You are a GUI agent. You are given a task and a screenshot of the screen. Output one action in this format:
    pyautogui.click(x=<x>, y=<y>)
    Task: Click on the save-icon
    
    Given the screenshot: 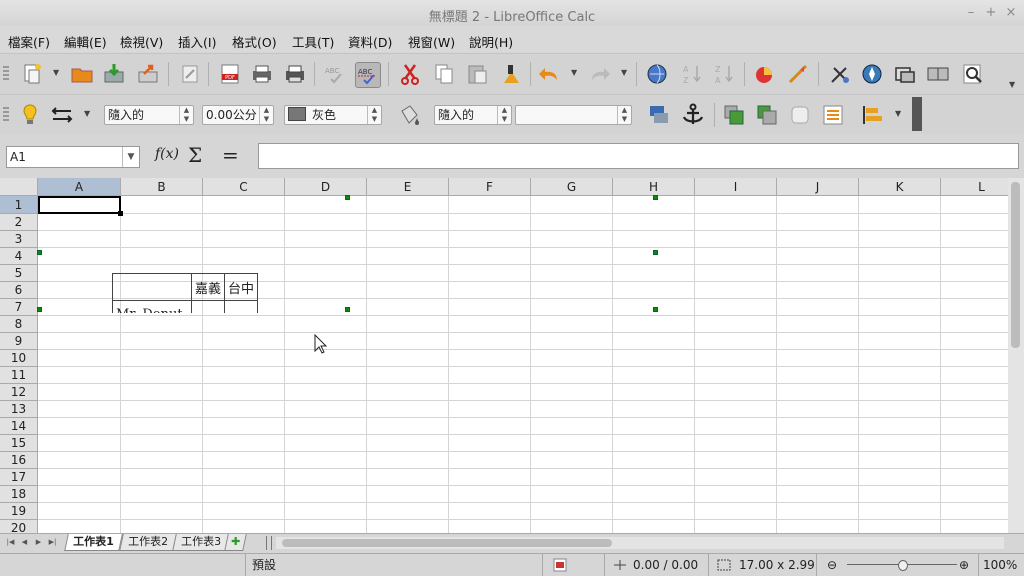 What is the action you would take?
    pyautogui.click(x=114, y=74)
    